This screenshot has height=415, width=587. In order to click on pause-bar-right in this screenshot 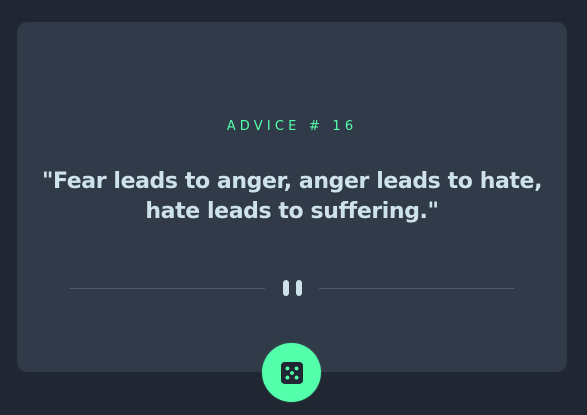, I will do `click(299, 288)`.